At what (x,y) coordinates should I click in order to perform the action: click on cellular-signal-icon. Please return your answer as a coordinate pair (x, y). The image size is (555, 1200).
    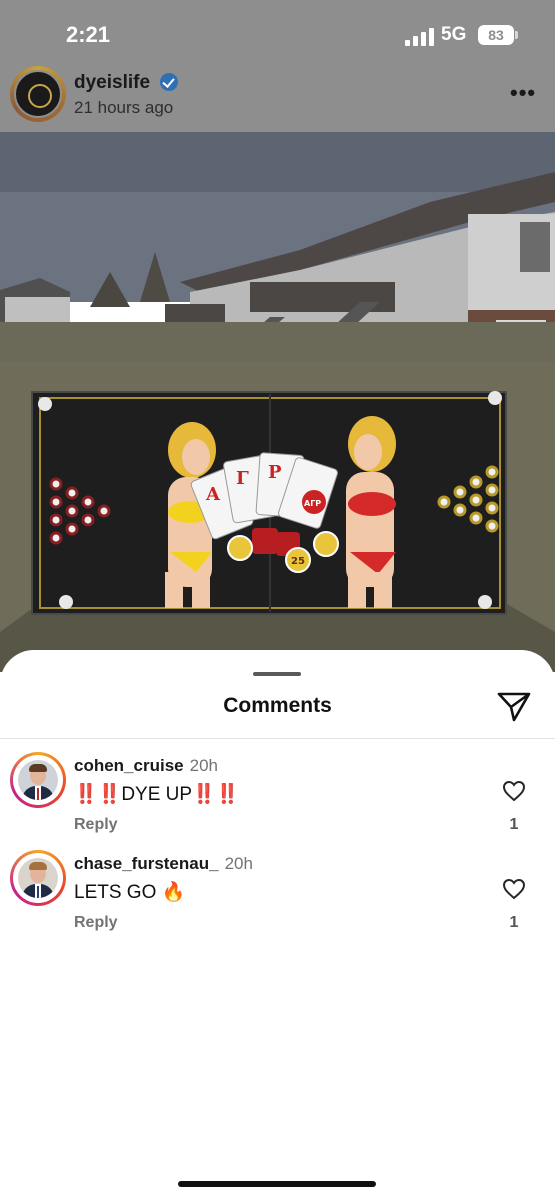
    Looking at the image, I should click on (420, 37).